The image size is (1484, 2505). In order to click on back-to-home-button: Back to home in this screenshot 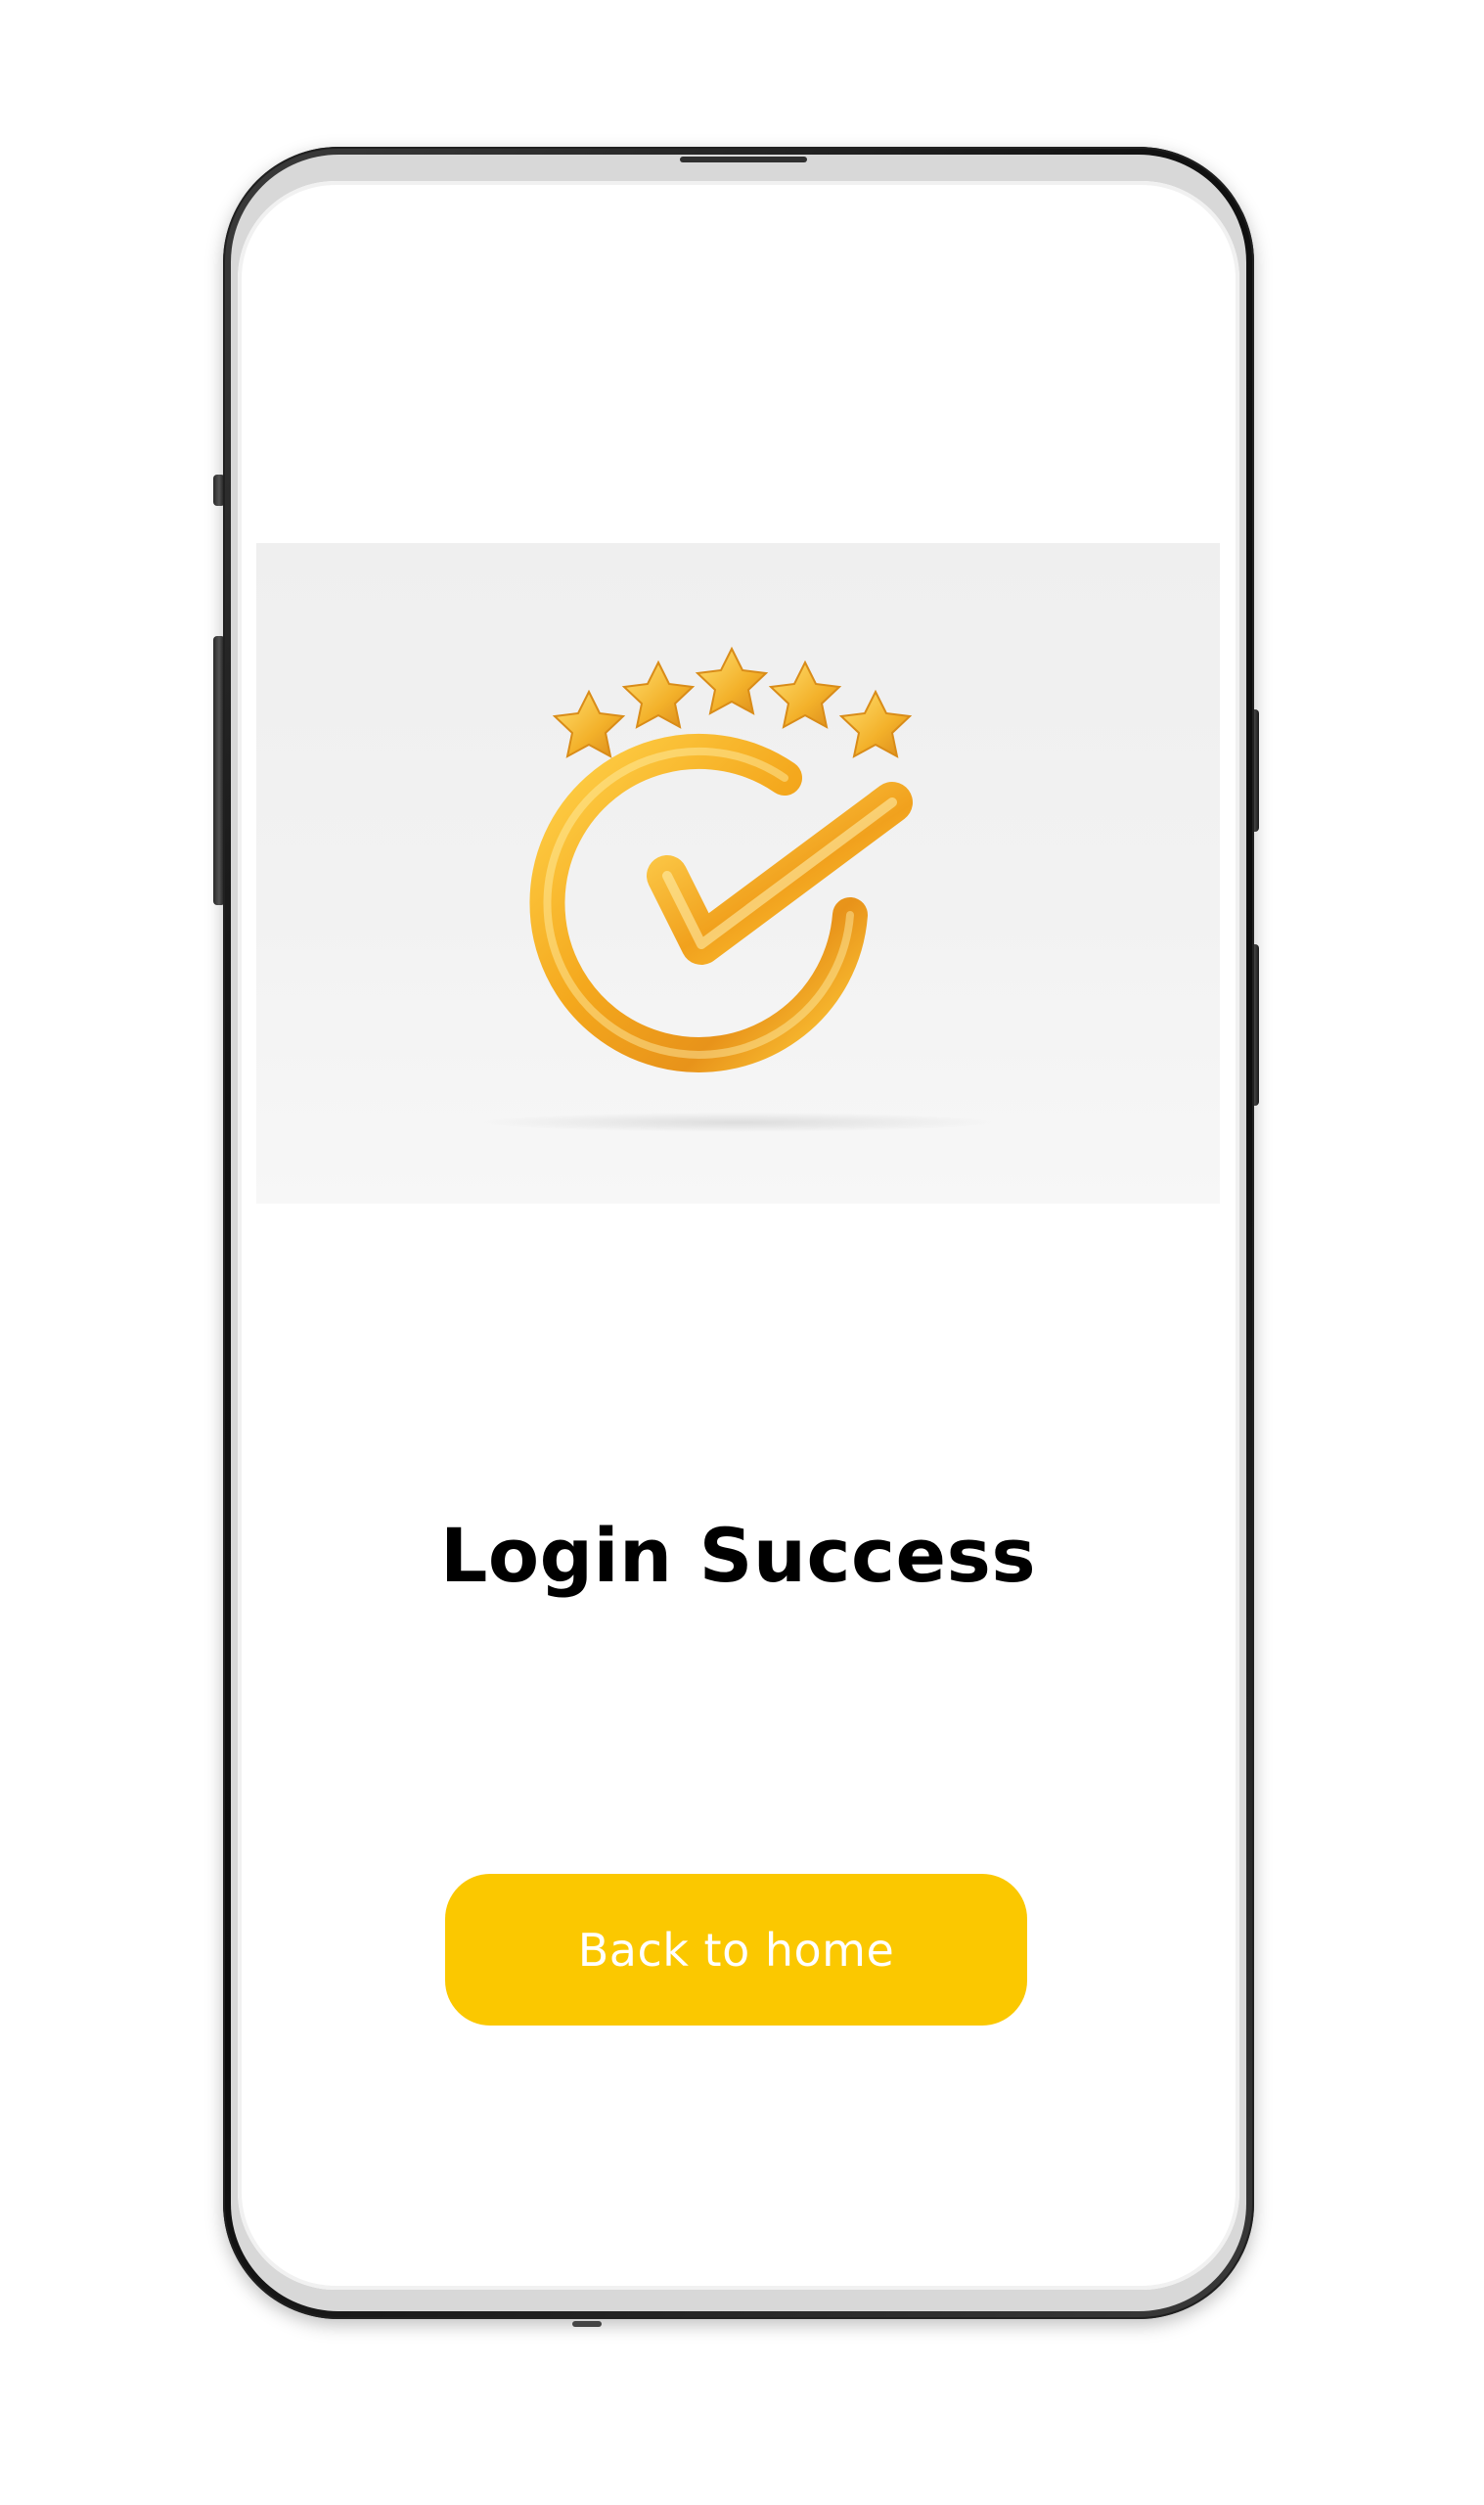, I will do `click(736, 1950)`.